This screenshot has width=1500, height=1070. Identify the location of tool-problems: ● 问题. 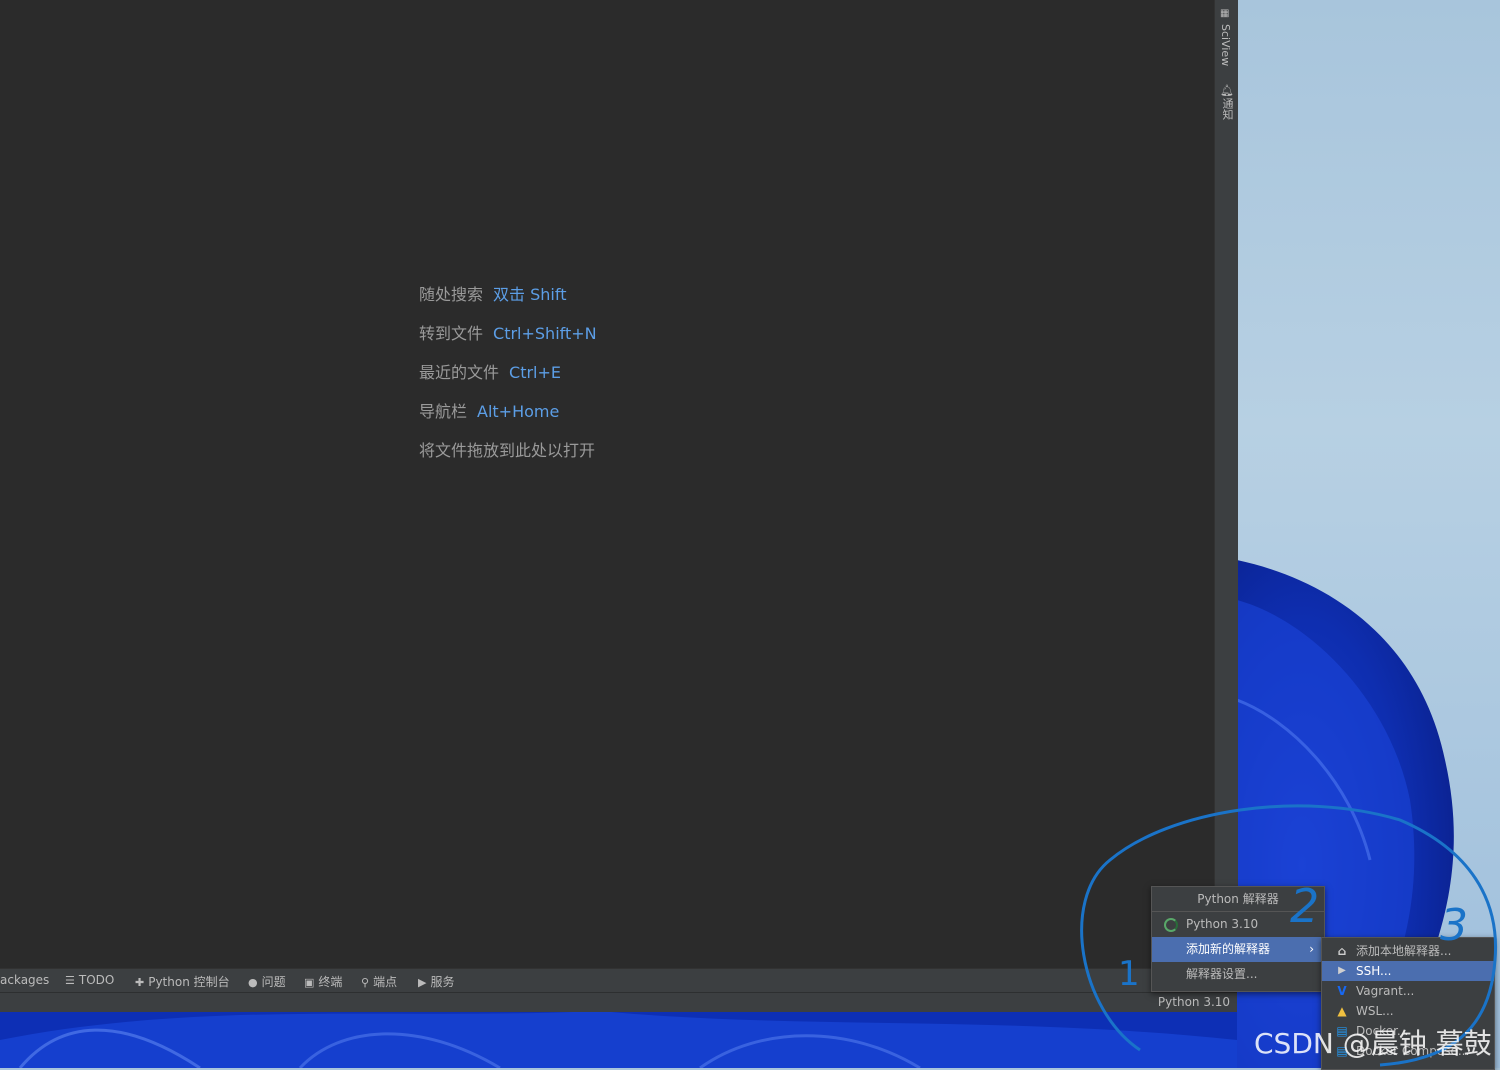
(267, 981).